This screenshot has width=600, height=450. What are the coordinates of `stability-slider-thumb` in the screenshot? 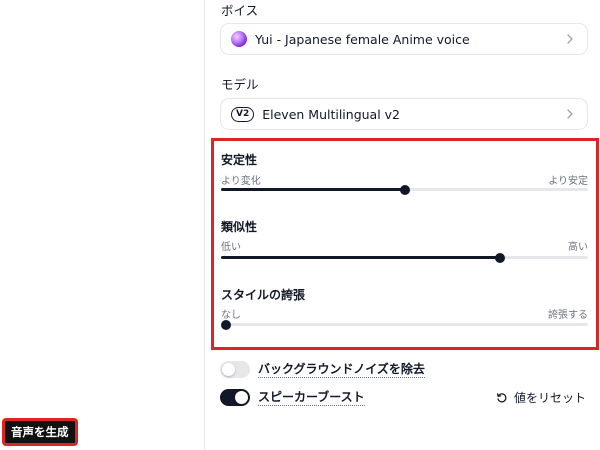 It's located at (404, 189).